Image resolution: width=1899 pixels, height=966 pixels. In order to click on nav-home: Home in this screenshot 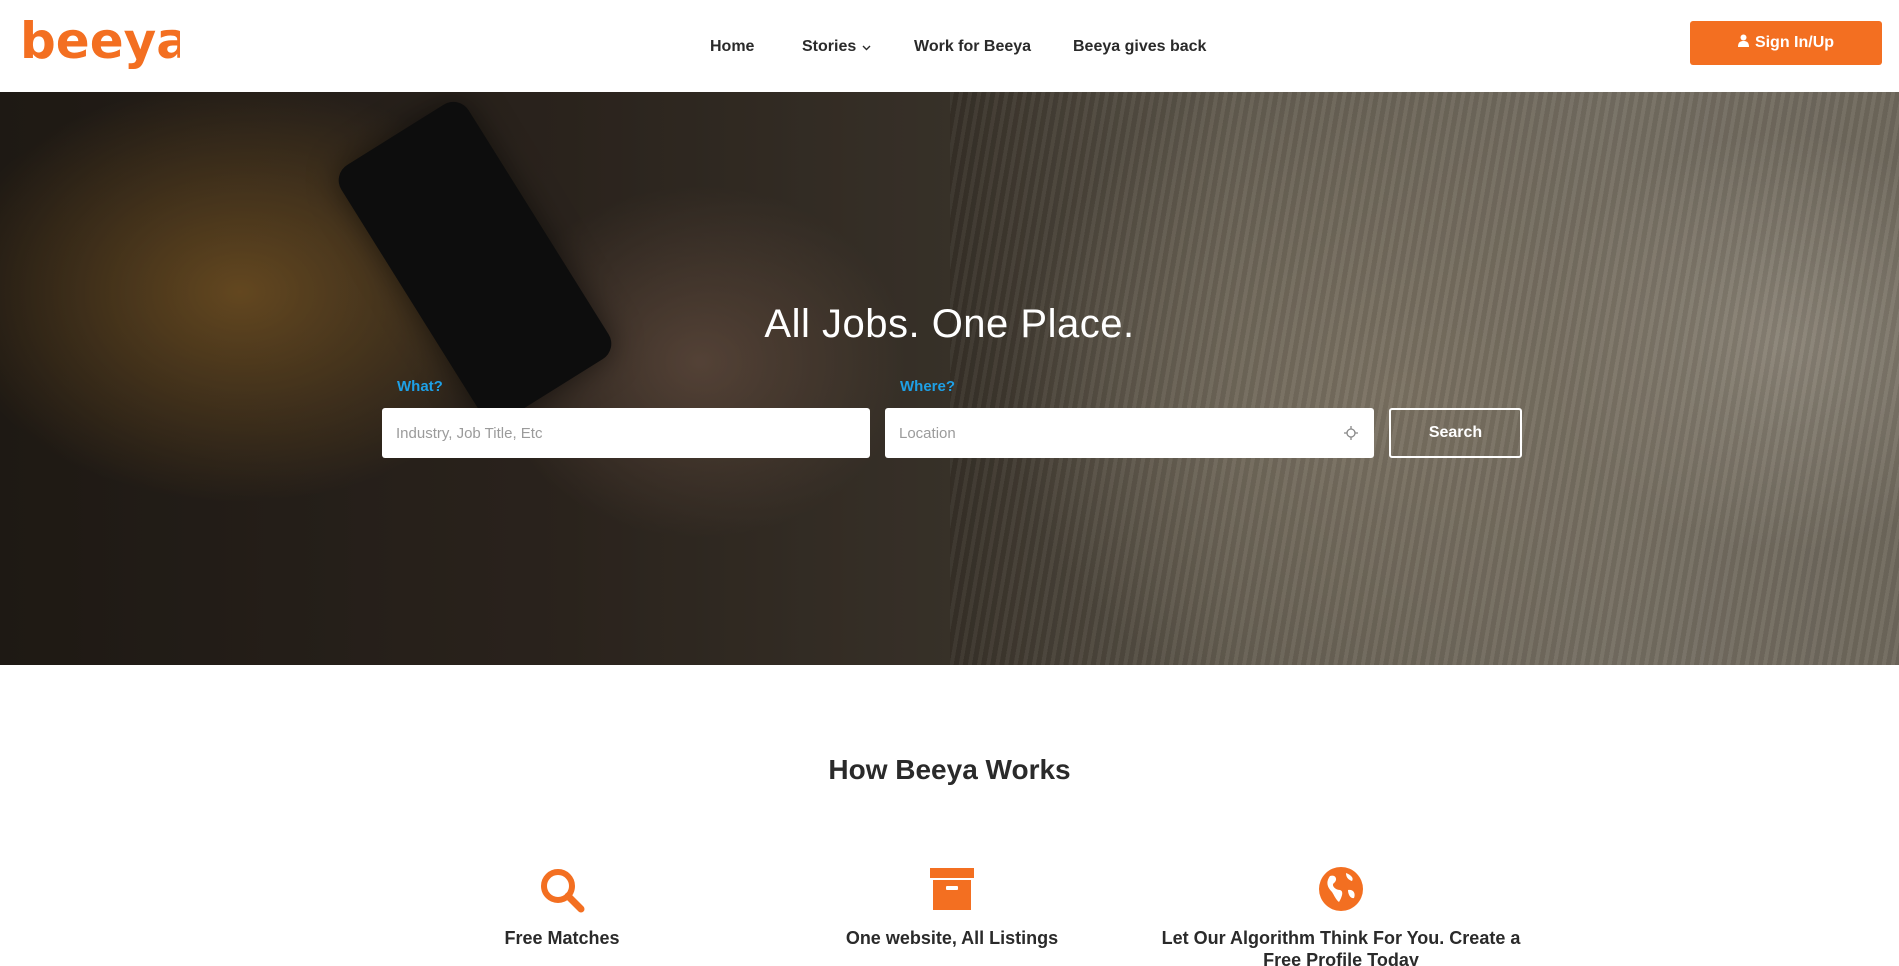, I will do `click(732, 47)`.